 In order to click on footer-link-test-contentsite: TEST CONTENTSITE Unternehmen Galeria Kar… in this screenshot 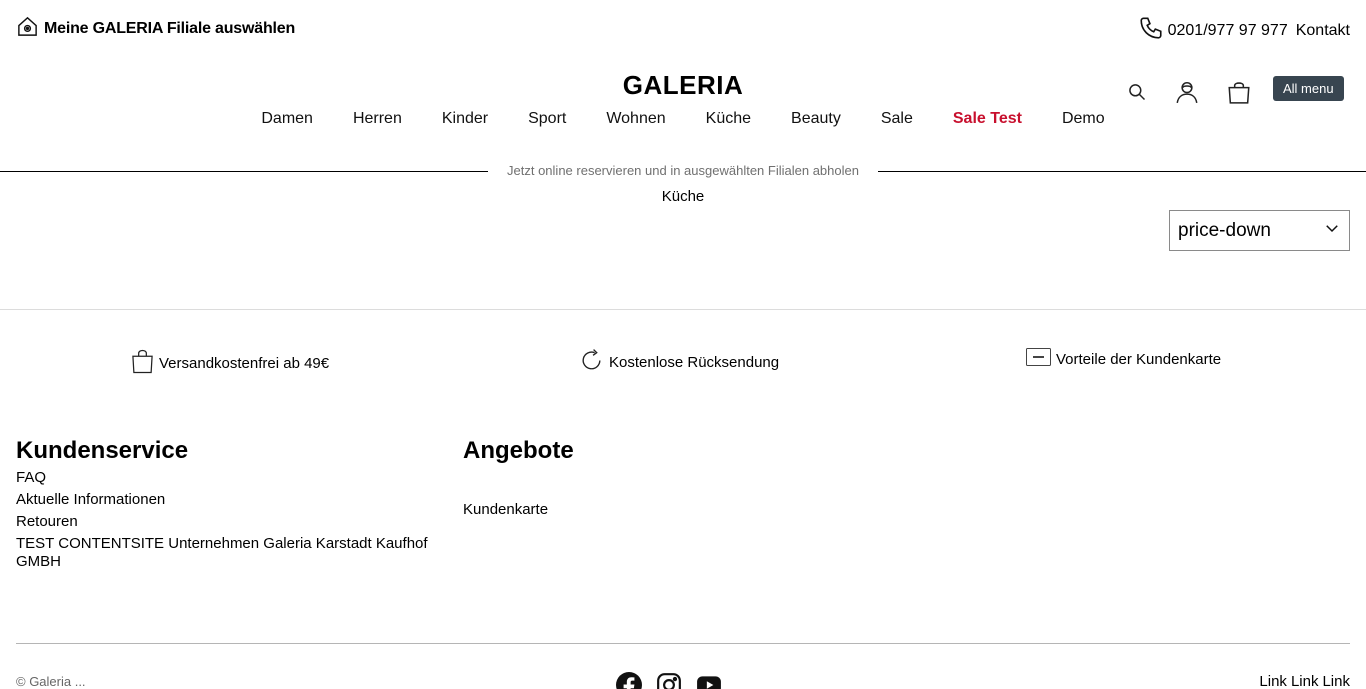, I will do `click(236, 553)`.